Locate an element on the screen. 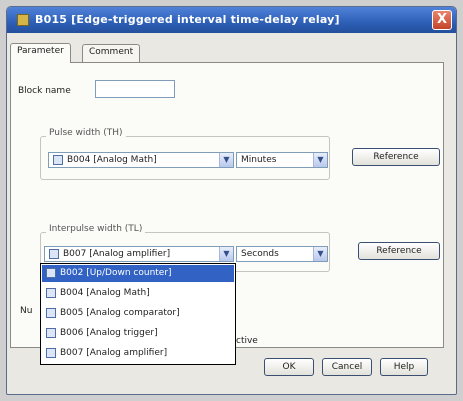 The image size is (463, 401). dropdown-item: B007 [Analog amplifier] is located at coordinates (138, 353).